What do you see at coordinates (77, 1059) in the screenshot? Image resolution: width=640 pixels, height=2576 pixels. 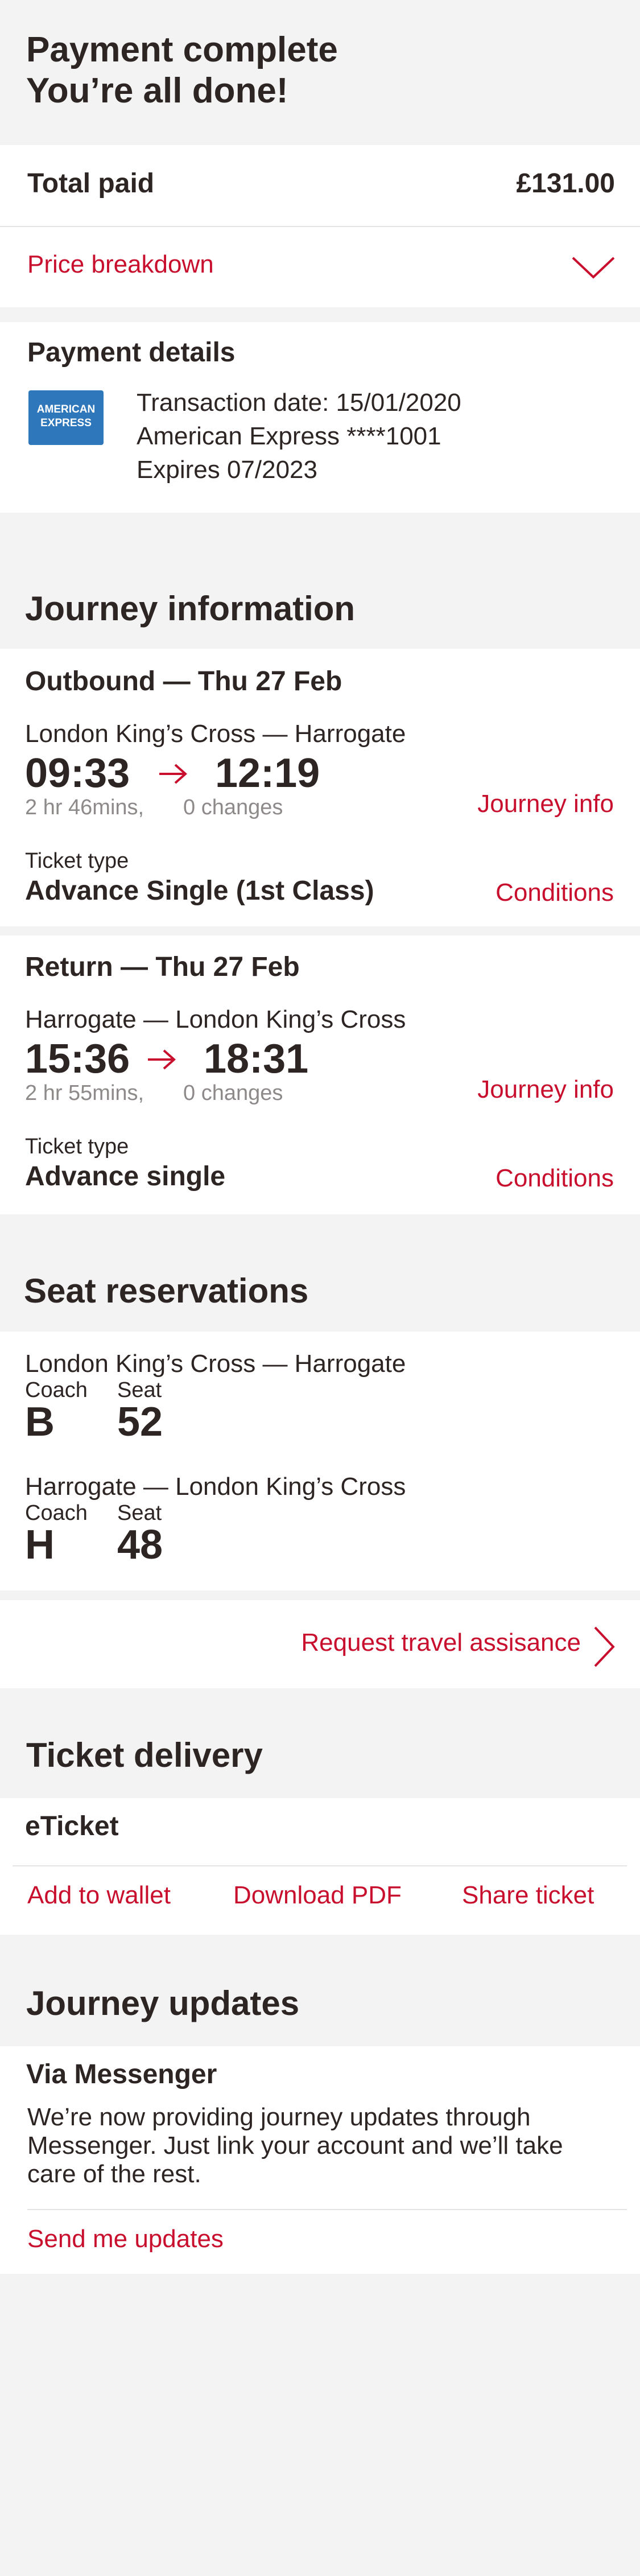 I see `return-depart-time: 15:36` at bounding box center [77, 1059].